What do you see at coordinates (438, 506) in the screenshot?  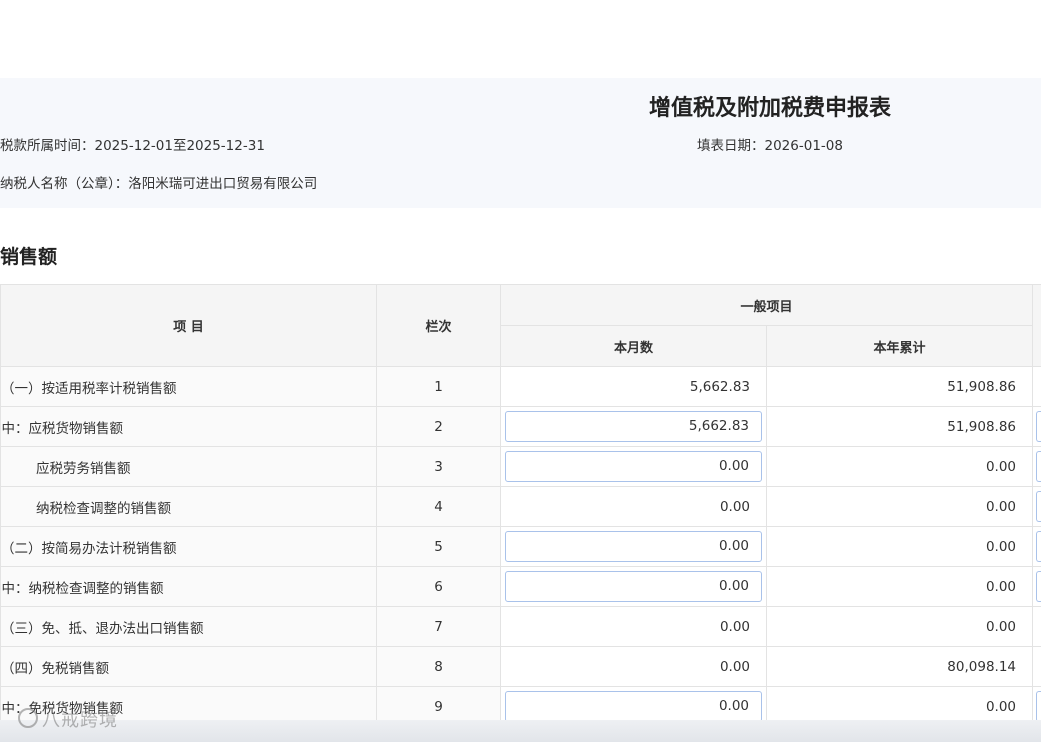 I see `row-column-no: 4` at bounding box center [438, 506].